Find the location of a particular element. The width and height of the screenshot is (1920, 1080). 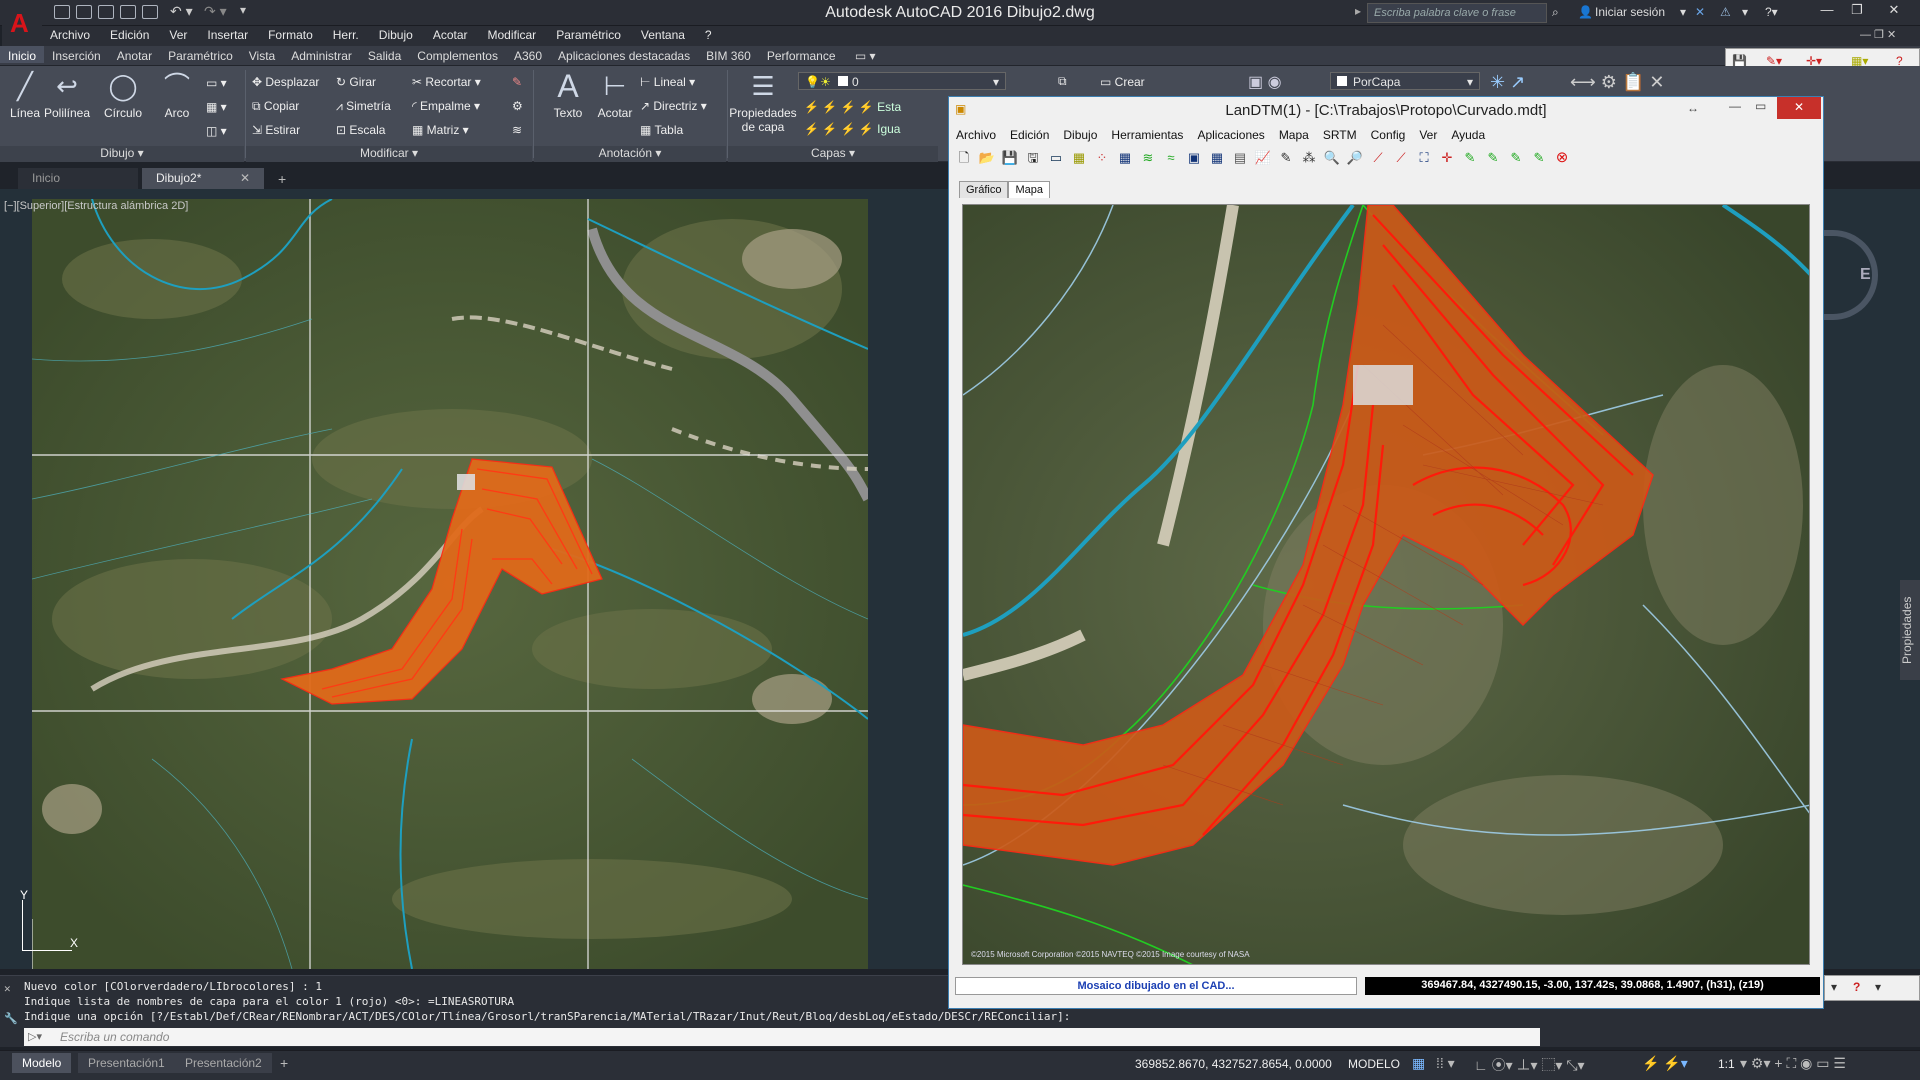

zoom-icon: 🔍 is located at coordinates (1332, 158).